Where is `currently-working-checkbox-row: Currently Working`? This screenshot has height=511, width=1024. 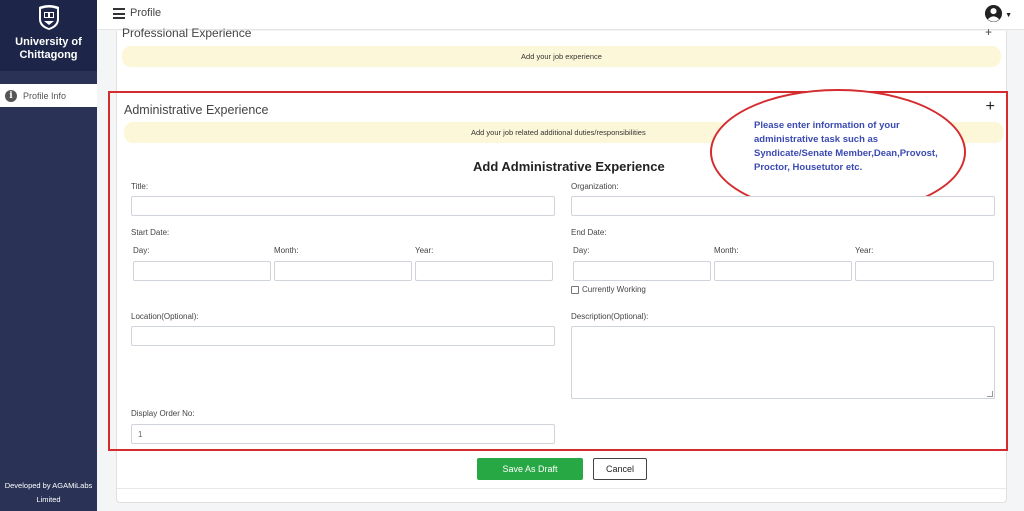 currently-working-checkbox-row: Currently Working is located at coordinates (608, 289).